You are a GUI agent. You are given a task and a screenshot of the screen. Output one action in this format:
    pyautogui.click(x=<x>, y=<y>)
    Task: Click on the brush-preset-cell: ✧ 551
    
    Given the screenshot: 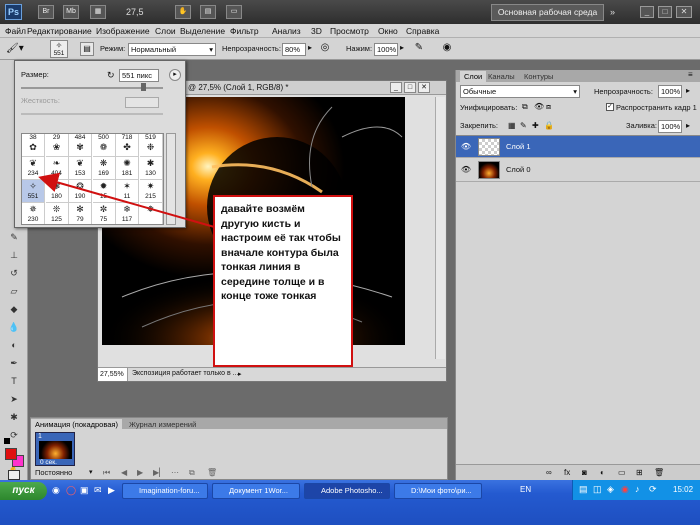 What is the action you would take?
    pyautogui.click(x=33, y=191)
    